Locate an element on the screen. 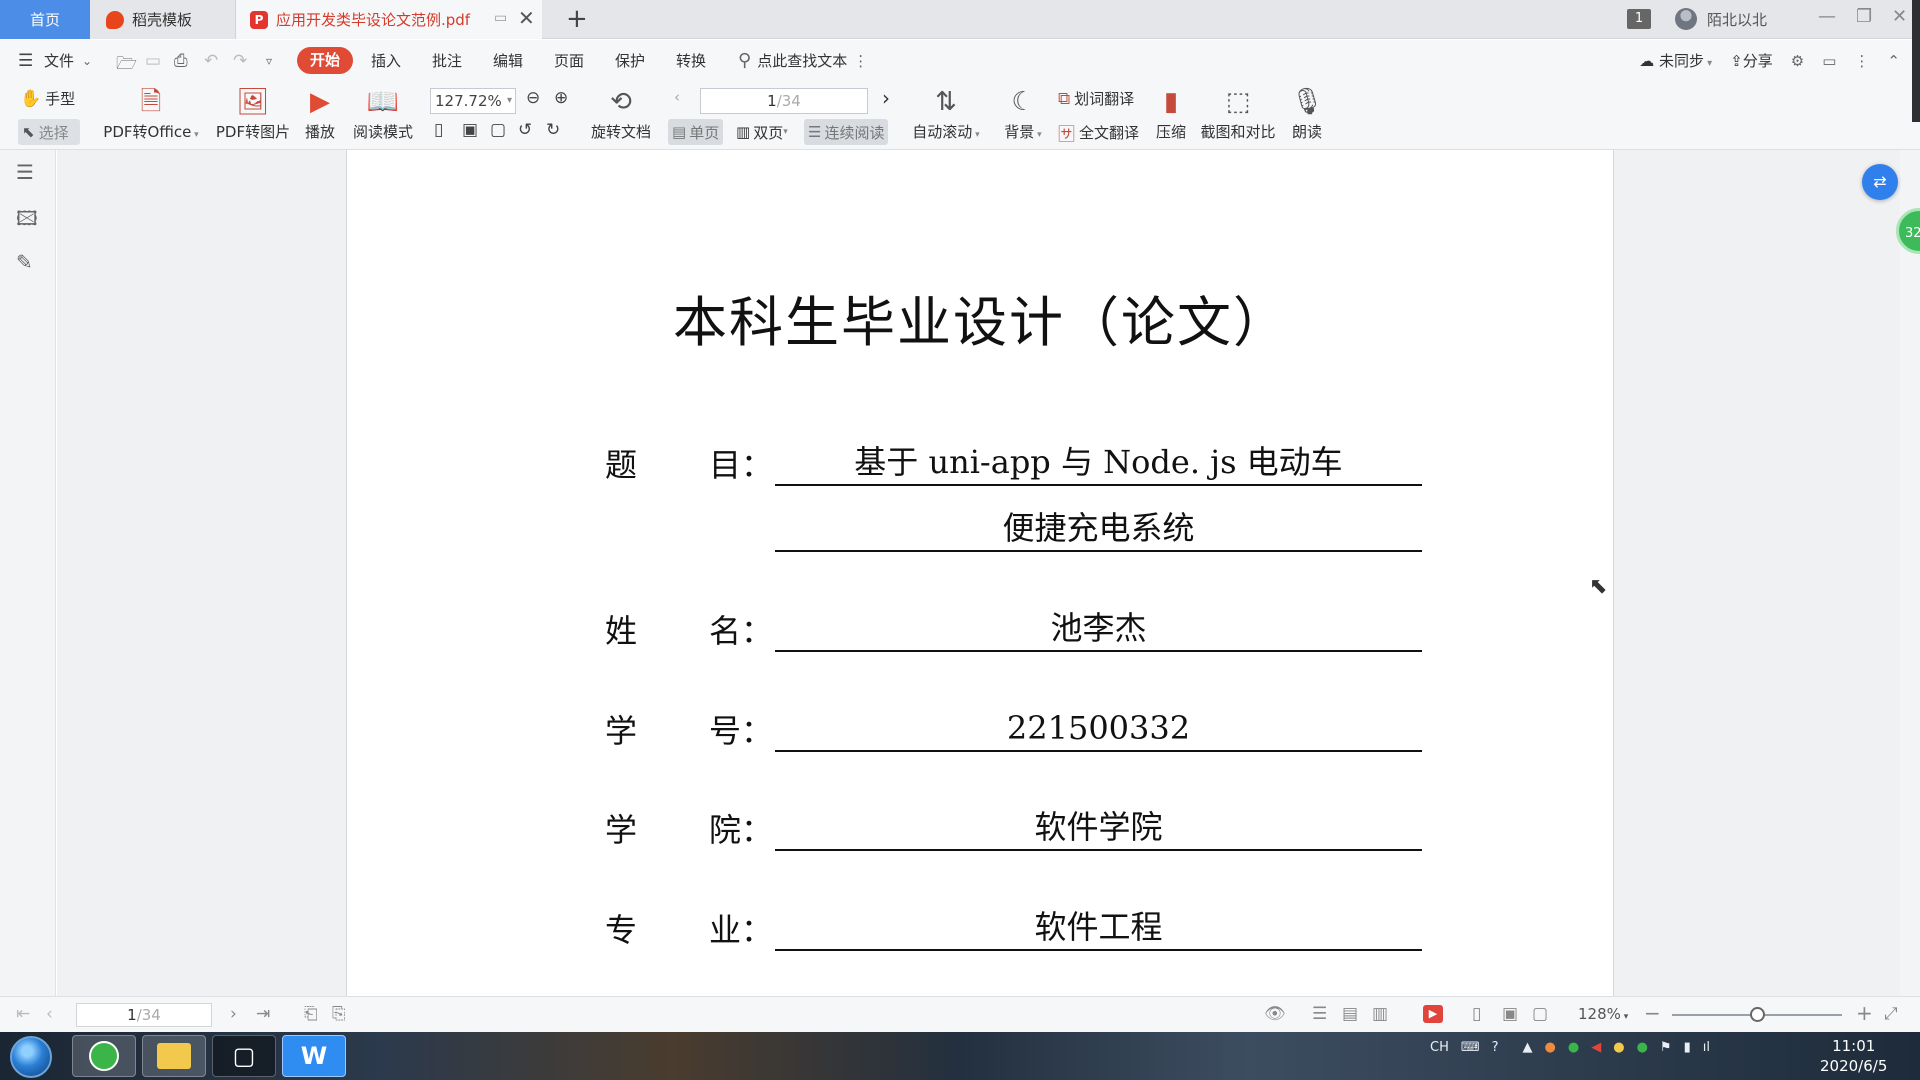 This screenshot has height=1080, width=1920. vertical-scrollbar is located at coordinates (1910, 573).